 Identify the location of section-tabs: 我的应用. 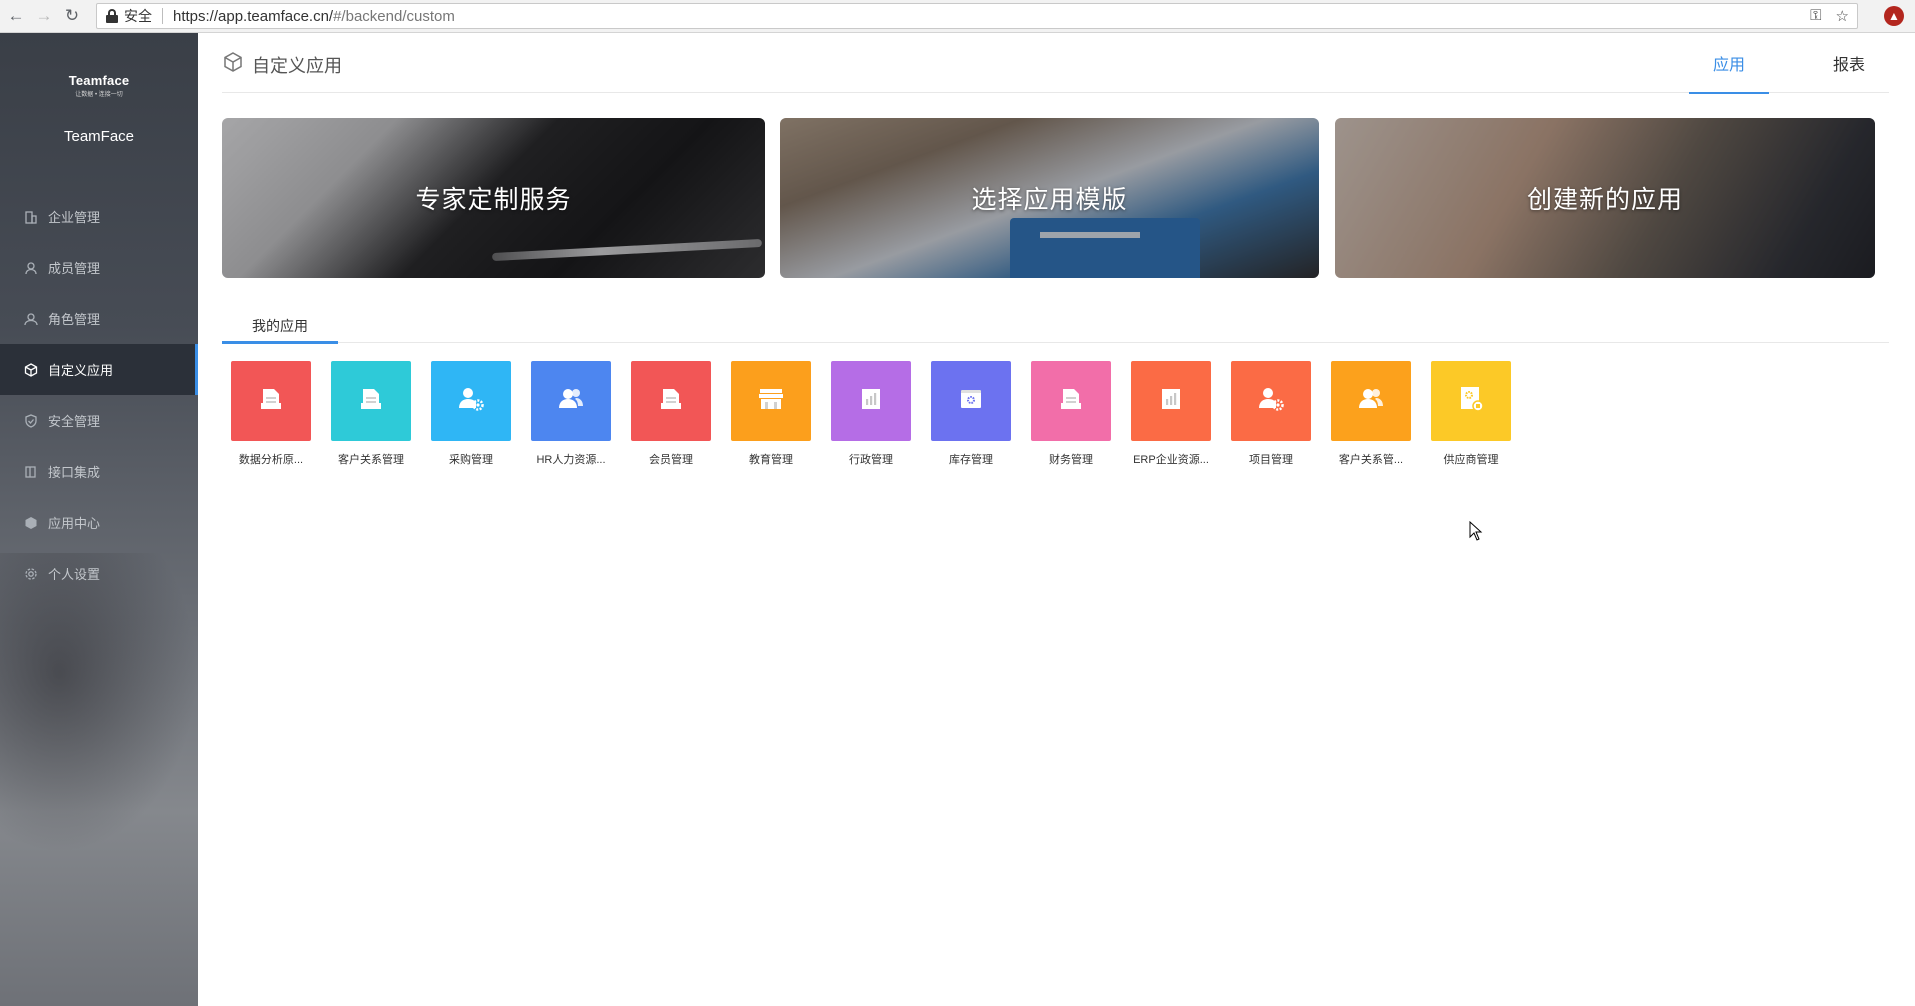
(1055, 326).